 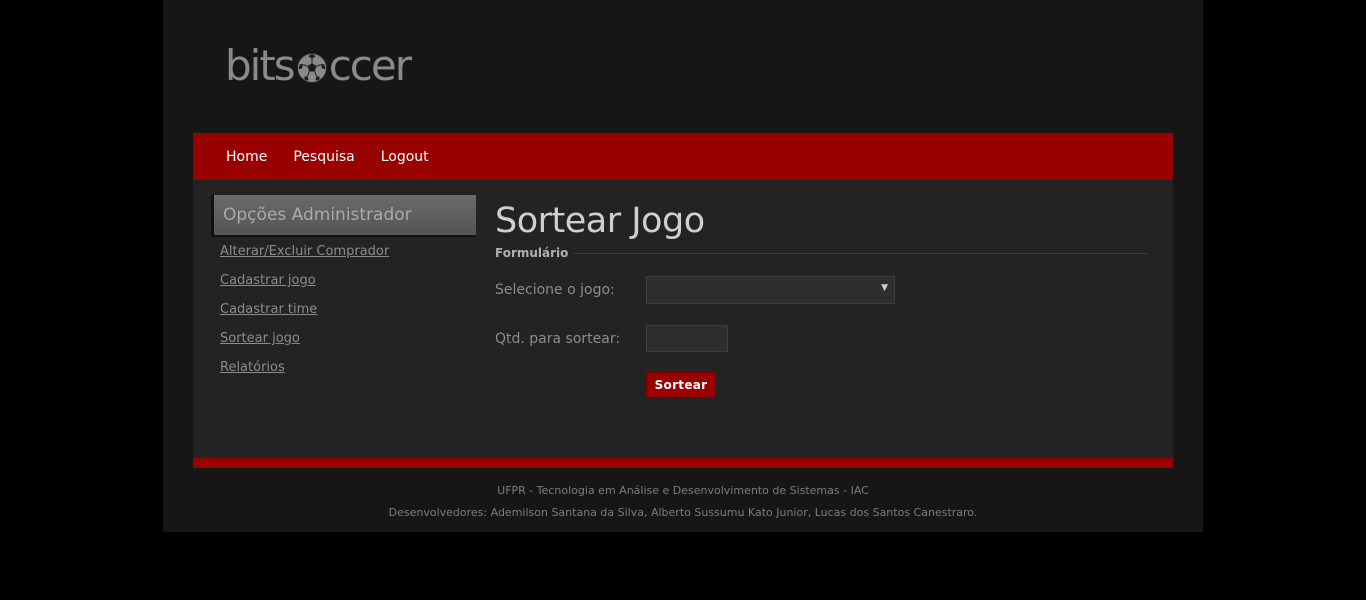 What do you see at coordinates (268, 309) in the screenshot?
I see `sidebar-link-cadastrar-time: Cadastrar time` at bounding box center [268, 309].